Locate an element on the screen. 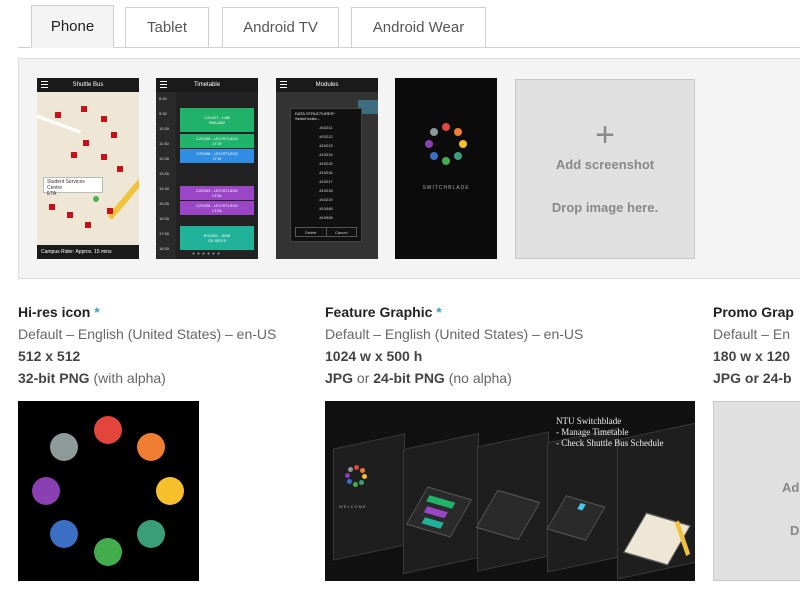  drop-label: D is located at coordinates (795, 530).